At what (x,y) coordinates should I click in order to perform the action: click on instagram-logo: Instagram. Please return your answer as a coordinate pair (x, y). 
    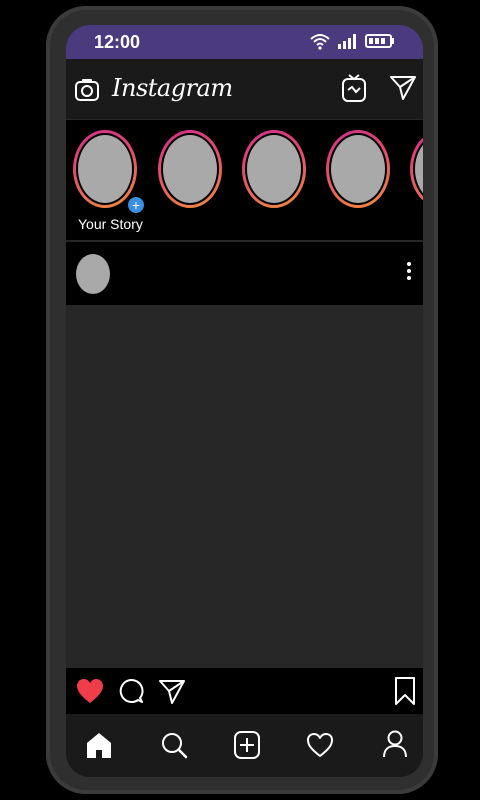
    Looking at the image, I should click on (172, 88).